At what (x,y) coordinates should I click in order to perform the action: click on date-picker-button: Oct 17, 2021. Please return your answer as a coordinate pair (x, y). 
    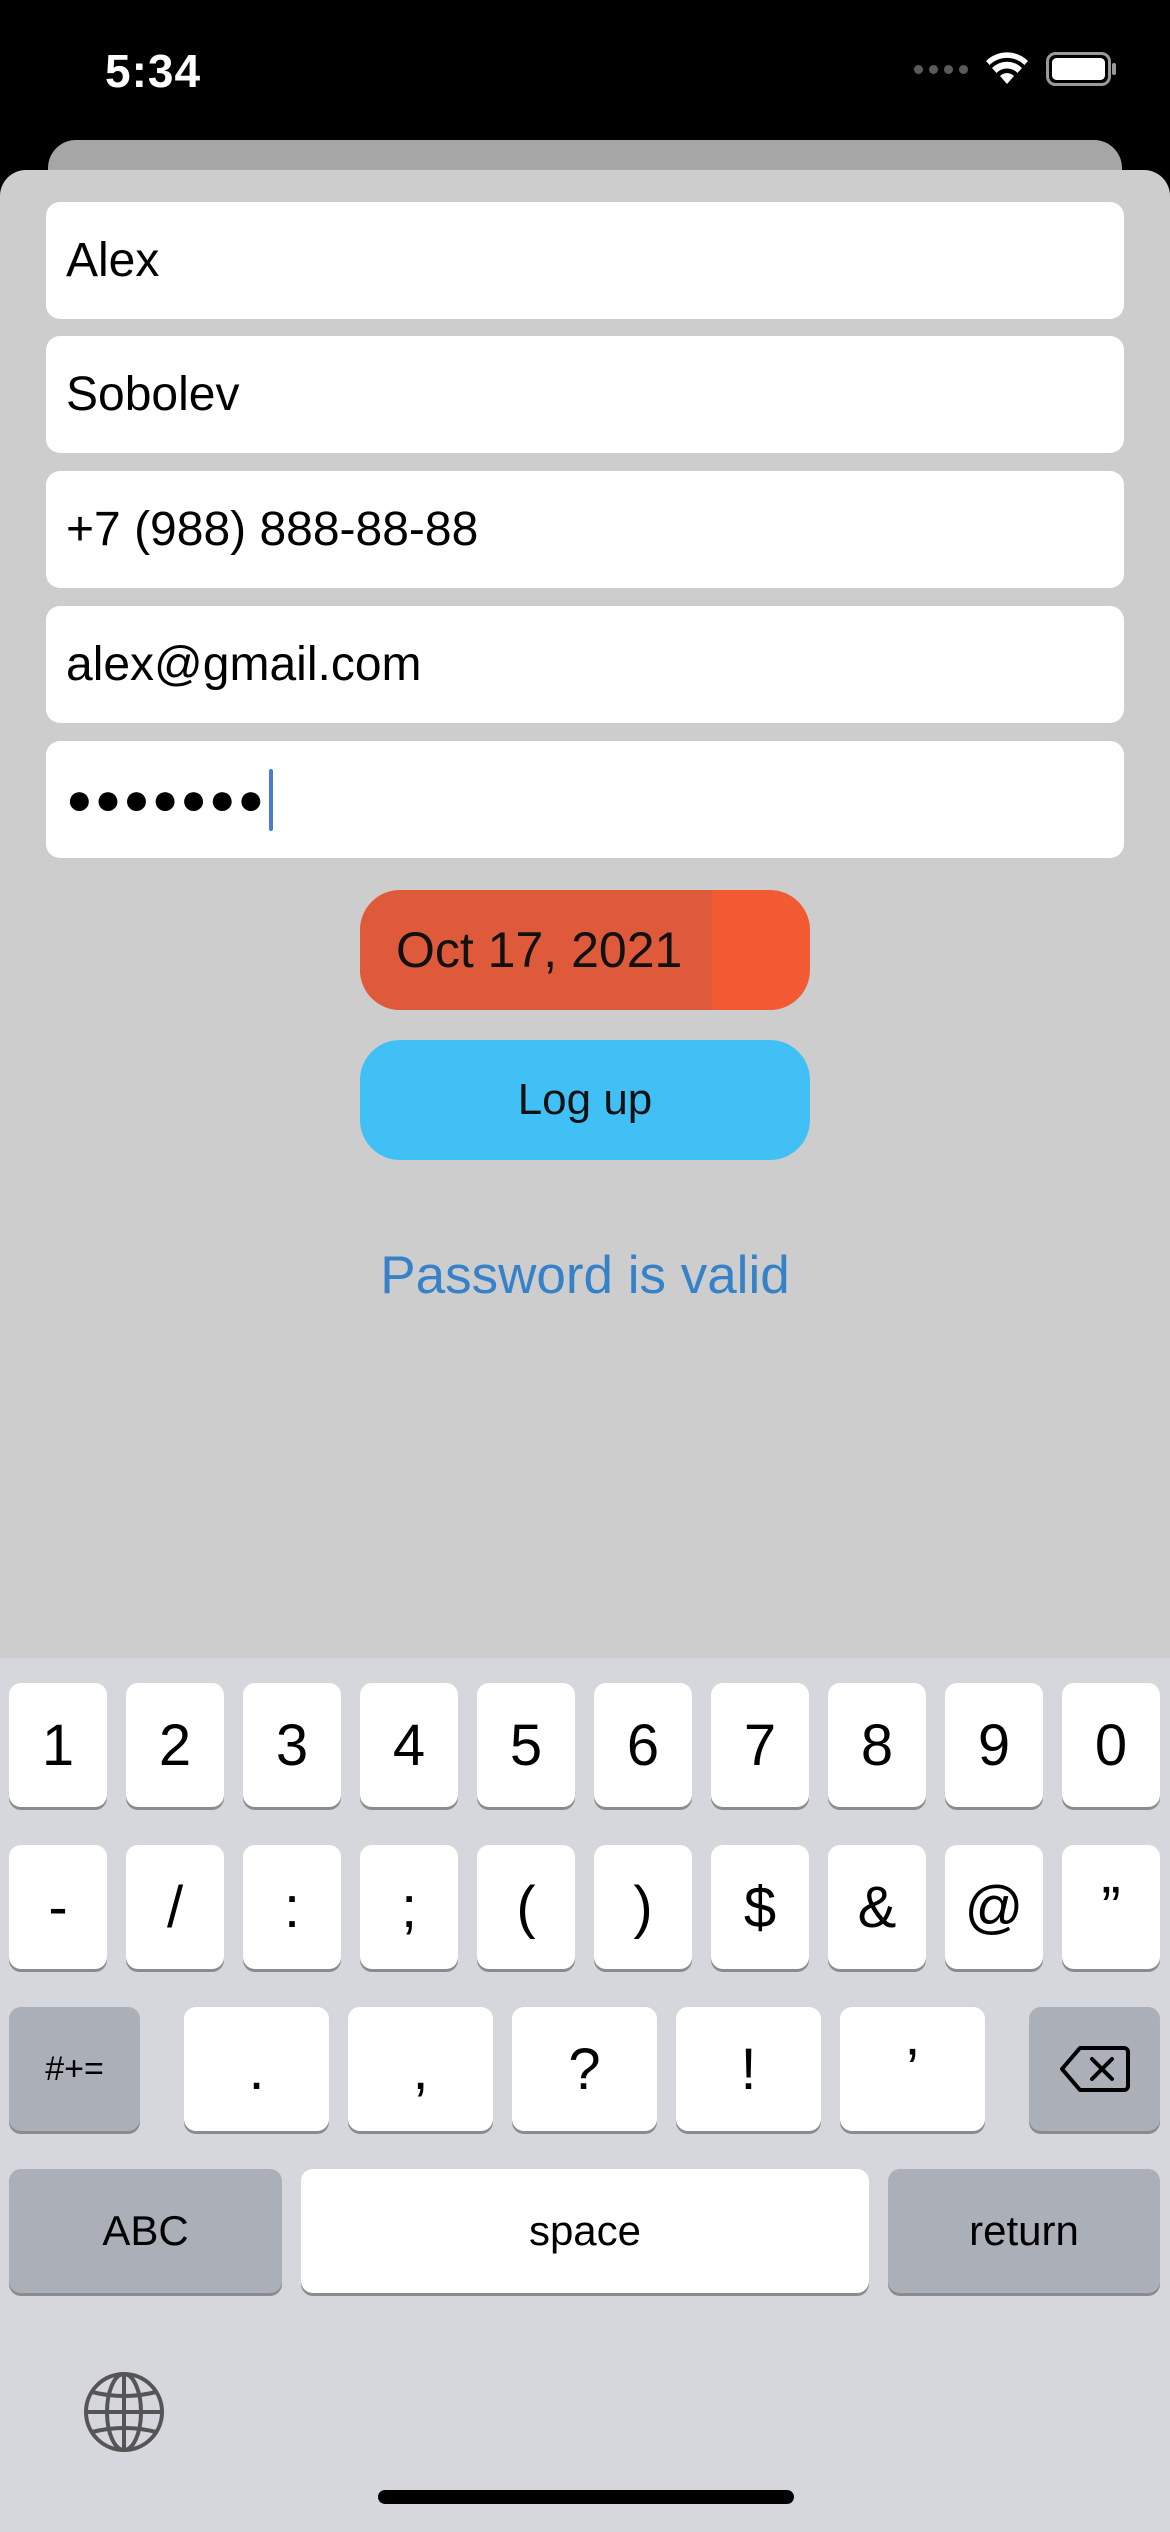
    Looking at the image, I should click on (585, 950).